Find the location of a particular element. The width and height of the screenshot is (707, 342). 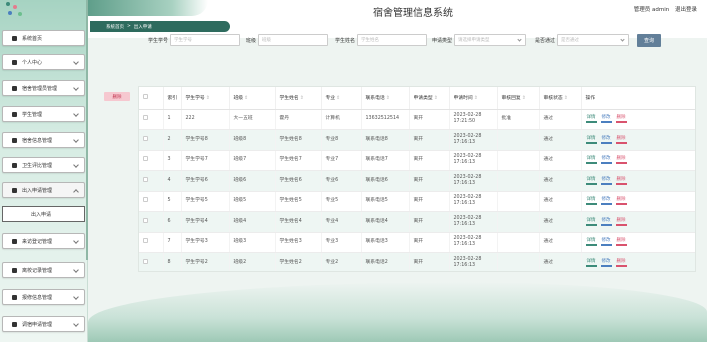

apply-type-placeholder: 请选择申请类型 is located at coordinates (474, 40).